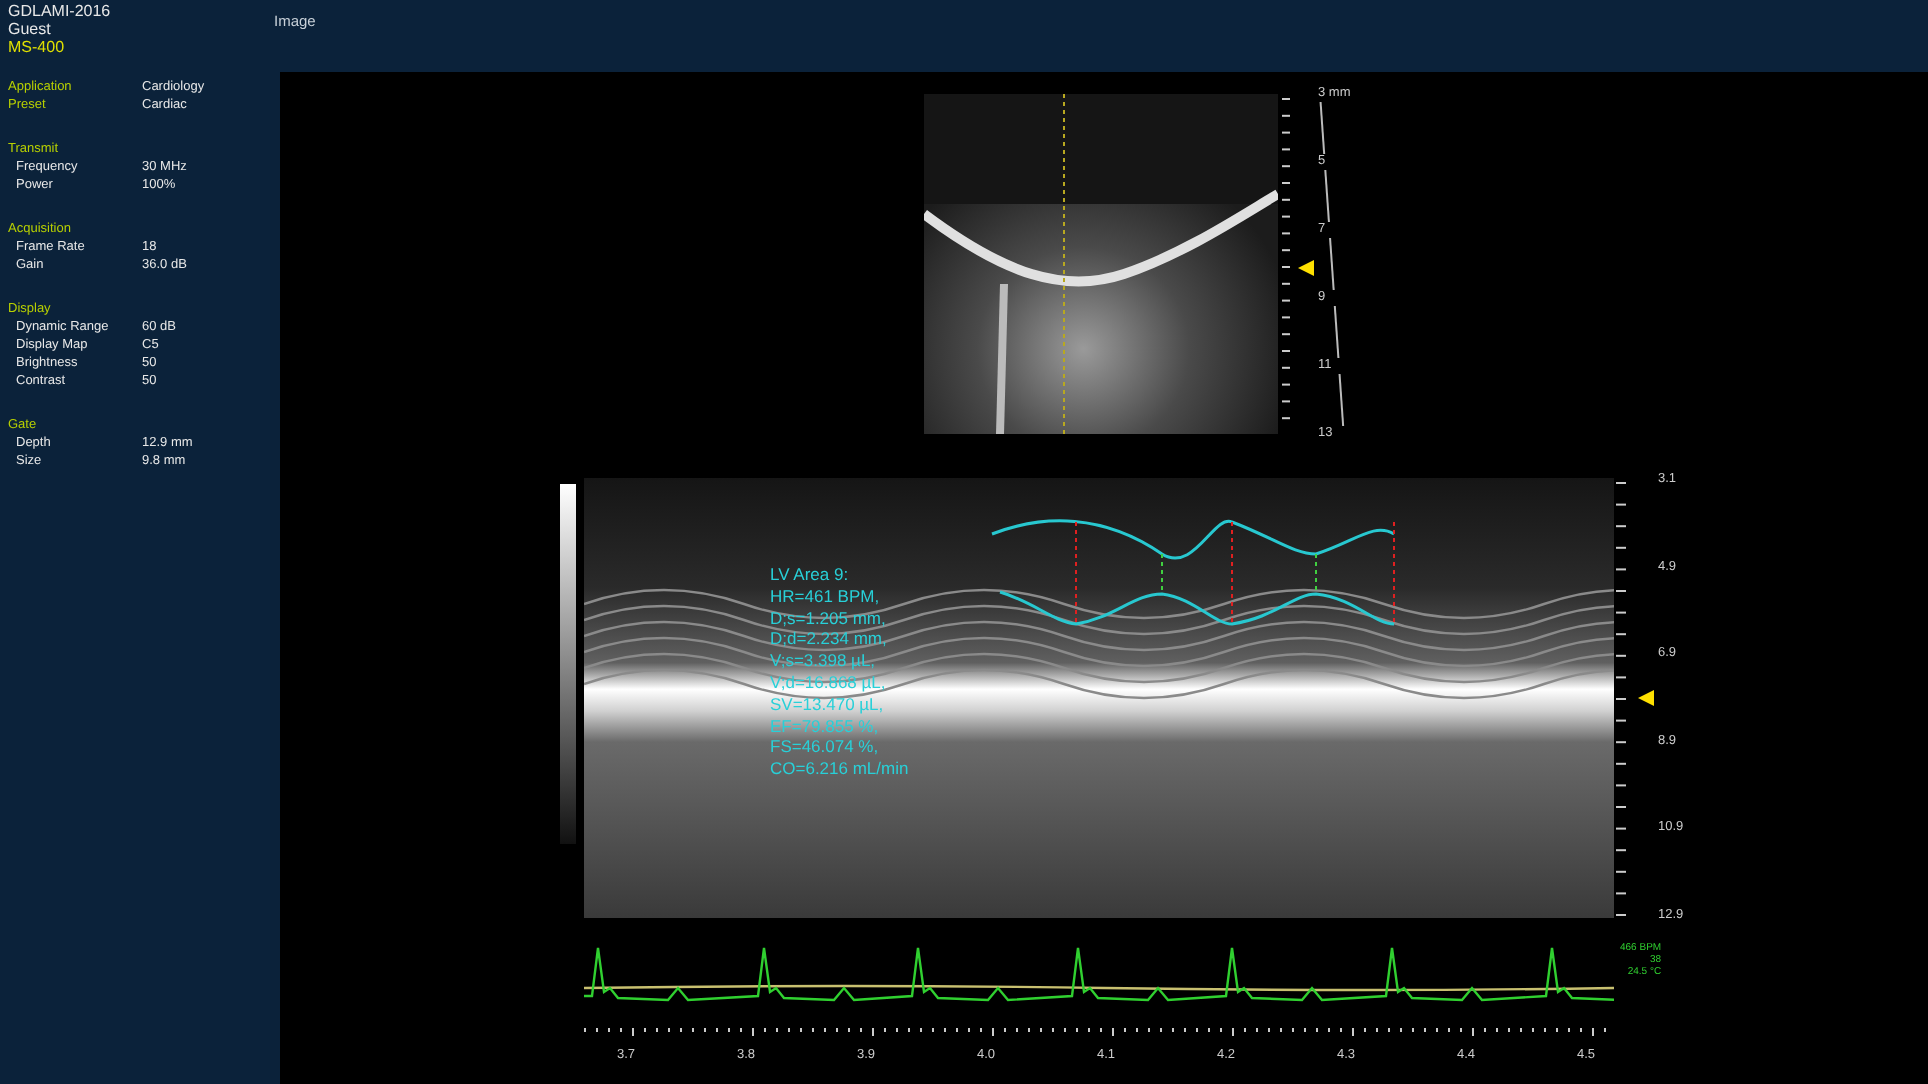 This screenshot has height=1084, width=1928. Describe the element at coordinates (30, 29) in the screenshot. I see `user-name: Guest` at that location.